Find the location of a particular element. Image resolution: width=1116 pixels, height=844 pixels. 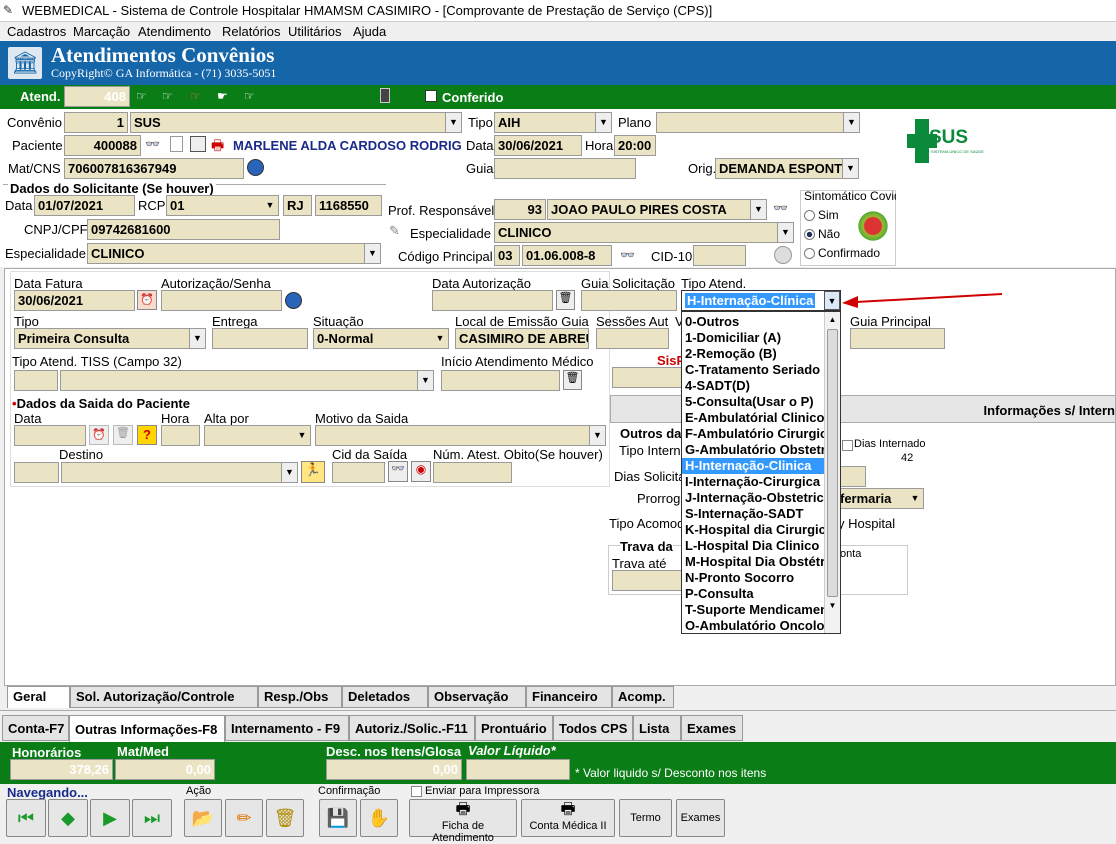

record-icon: ◉ is located at coordinates (421, 471).